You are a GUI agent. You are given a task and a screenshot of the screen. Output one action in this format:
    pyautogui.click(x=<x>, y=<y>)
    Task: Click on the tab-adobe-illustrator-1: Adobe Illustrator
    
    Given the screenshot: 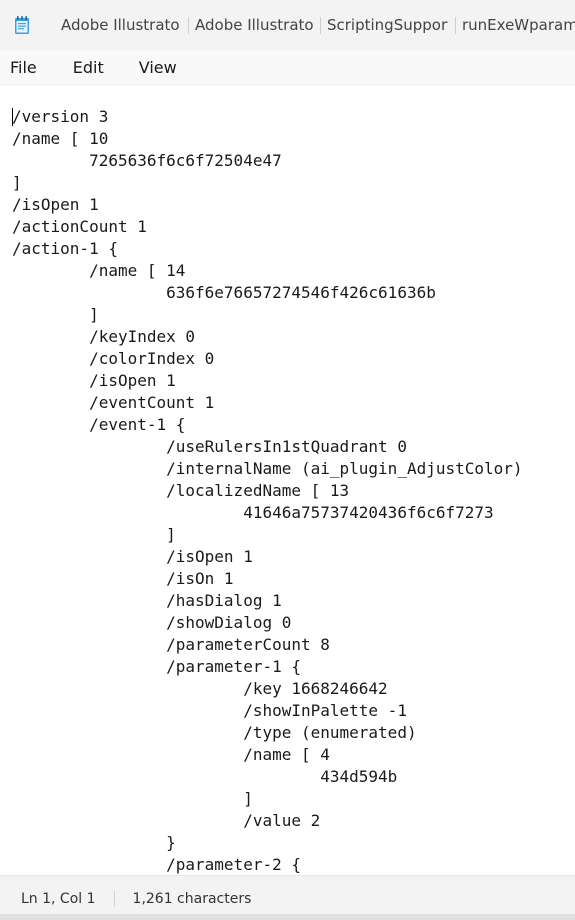 What is the action you would take?
    pyautogui.click(x=123, y=25)
    